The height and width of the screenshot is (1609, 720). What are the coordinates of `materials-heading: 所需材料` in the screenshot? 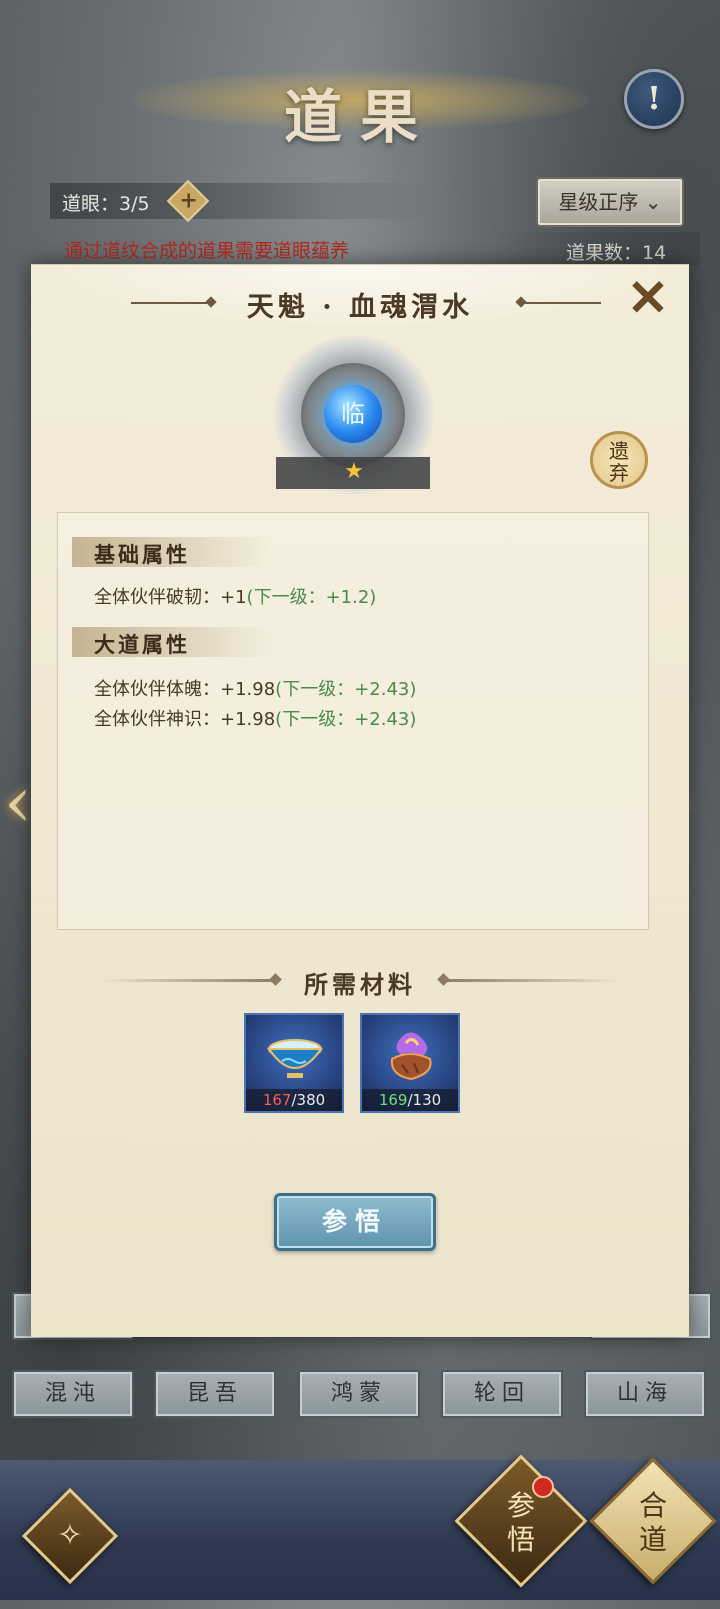 It's located at (360, 984).